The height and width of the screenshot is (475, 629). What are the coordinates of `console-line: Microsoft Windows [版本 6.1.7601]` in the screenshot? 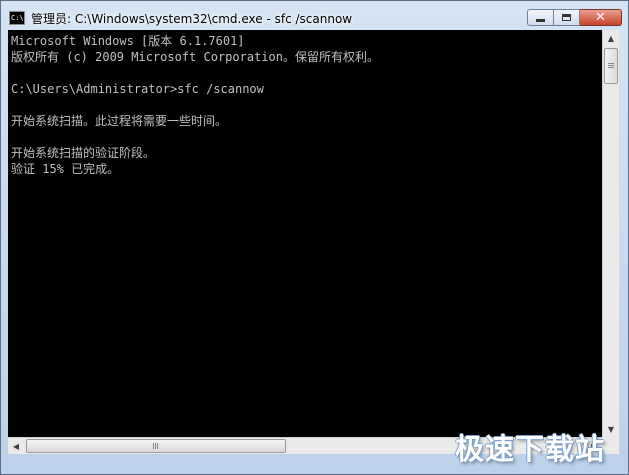 It's located at (128, 41).